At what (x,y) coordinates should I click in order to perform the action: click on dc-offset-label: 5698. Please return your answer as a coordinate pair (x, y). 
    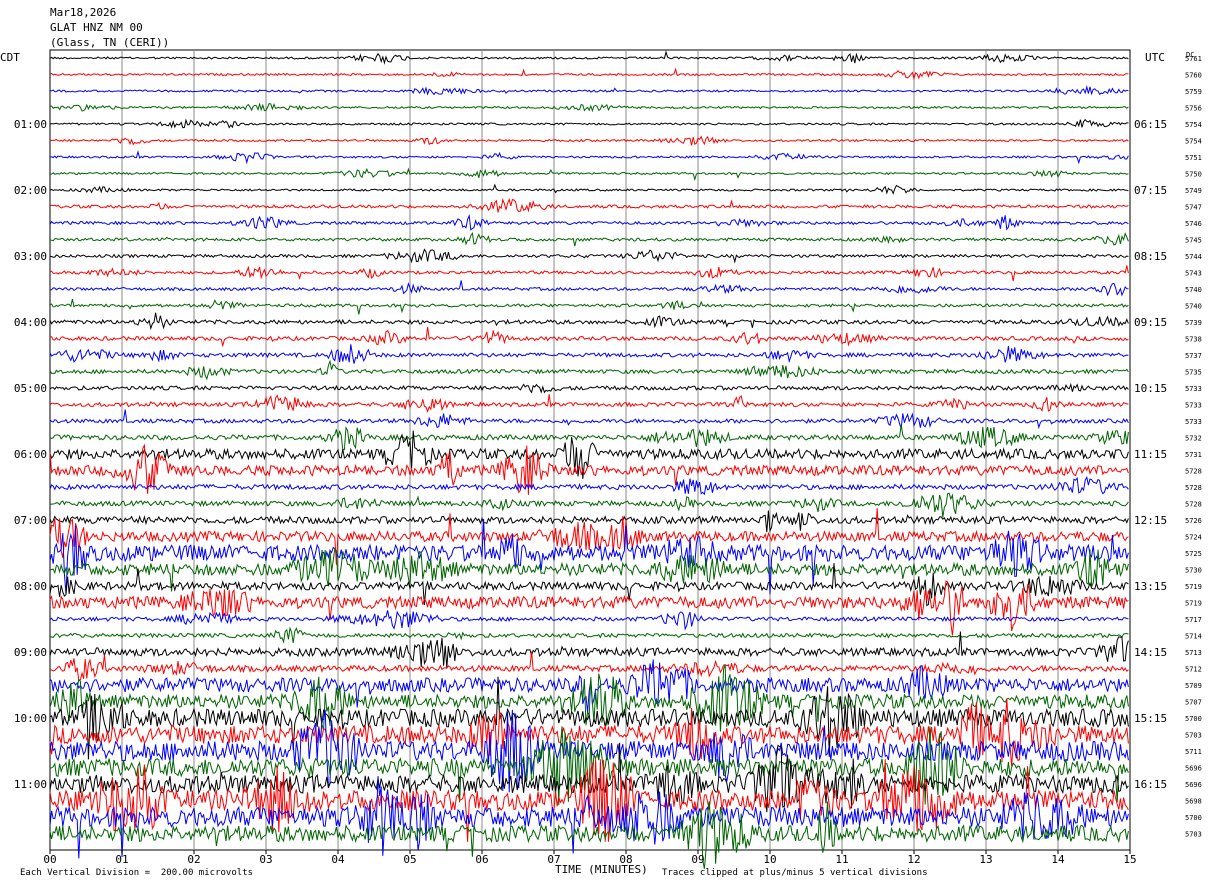
    Looking at the image, I should click on (1193, 802).